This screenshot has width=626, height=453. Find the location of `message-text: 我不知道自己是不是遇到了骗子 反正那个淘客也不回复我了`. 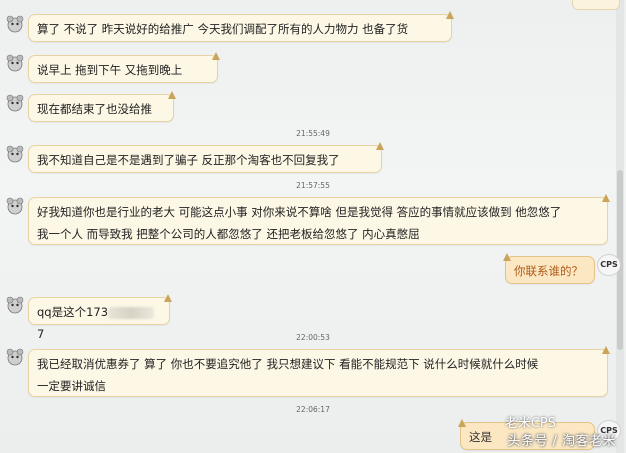

message-text: 我不知道自己是不是遇到了骗子 反正那个淘客也不回复我了 is located at coordinates (188, 160).